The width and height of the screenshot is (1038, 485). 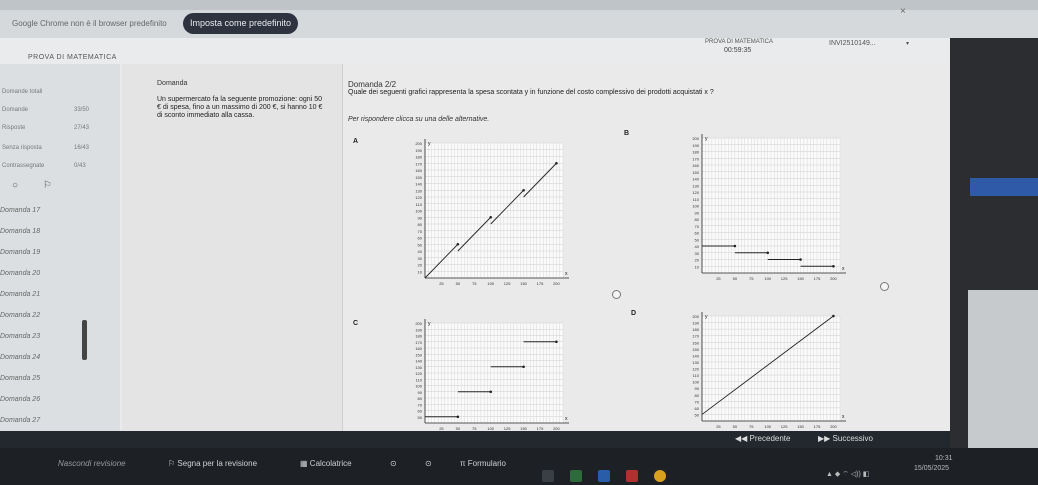 I want to click on flag-review-button: ⚐ Segna per la revisione, so click(x=212, y=463).